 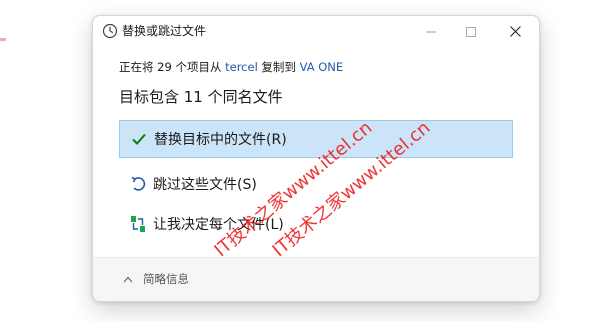 I want to click on source-folder-link: tercel, so click(x=241, y=67).